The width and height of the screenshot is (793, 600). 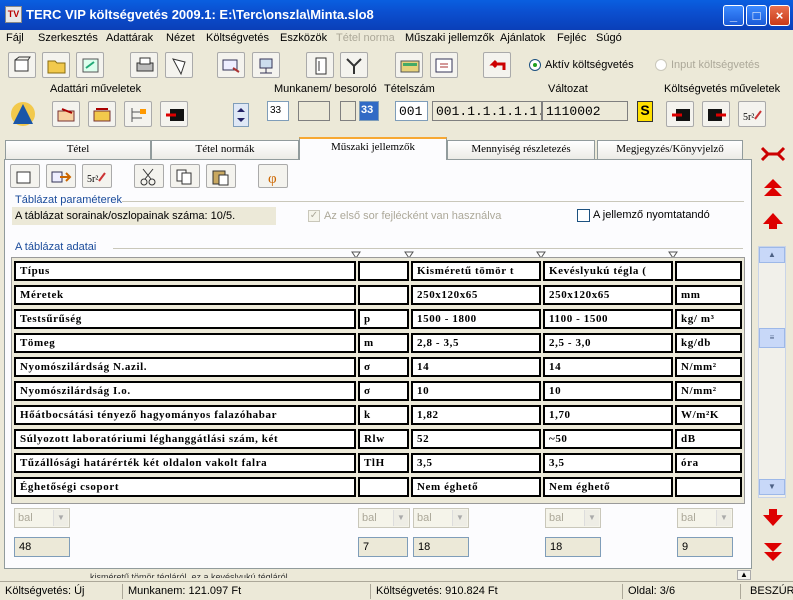 What do you see at coordinates (241, 115) in the screenshot?
I see `adattar-spinner` at bounding box center [241, 115].